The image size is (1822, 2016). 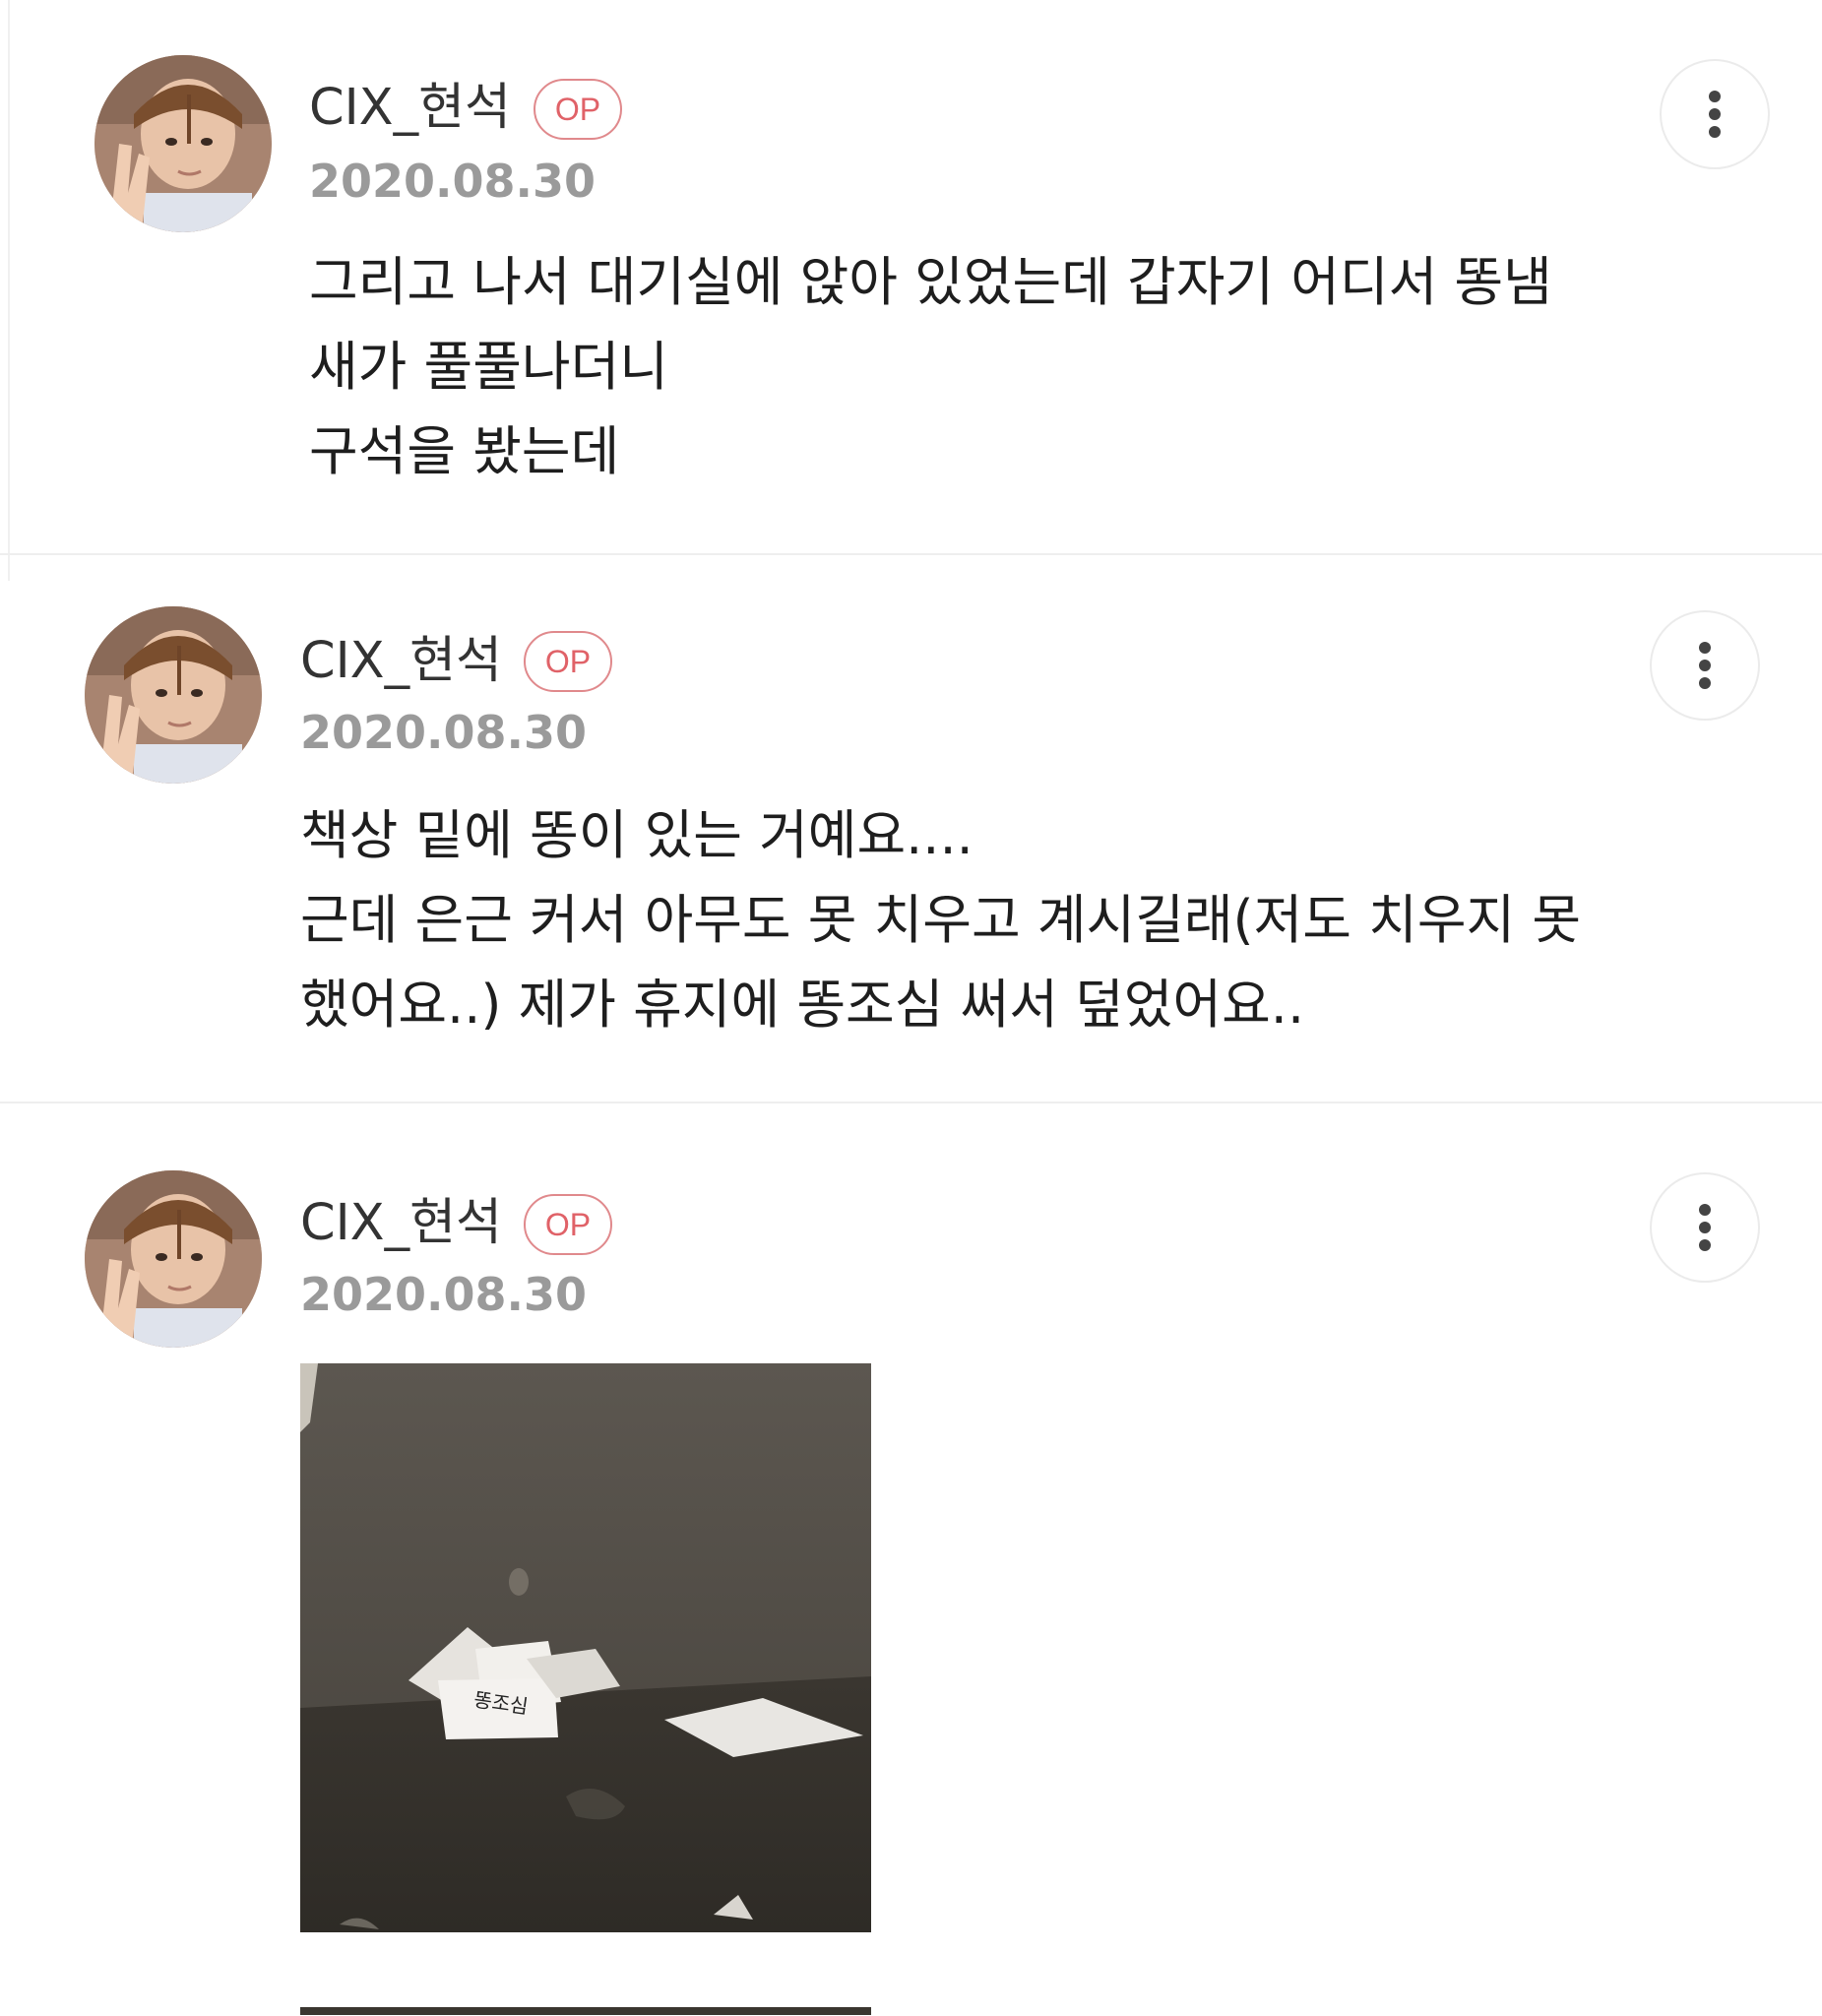 I want to click on post-text-line: 근데 은근 커서 아무도 못 치우고 계시길래(저도 치우지 못, so click(x=941, y=920).